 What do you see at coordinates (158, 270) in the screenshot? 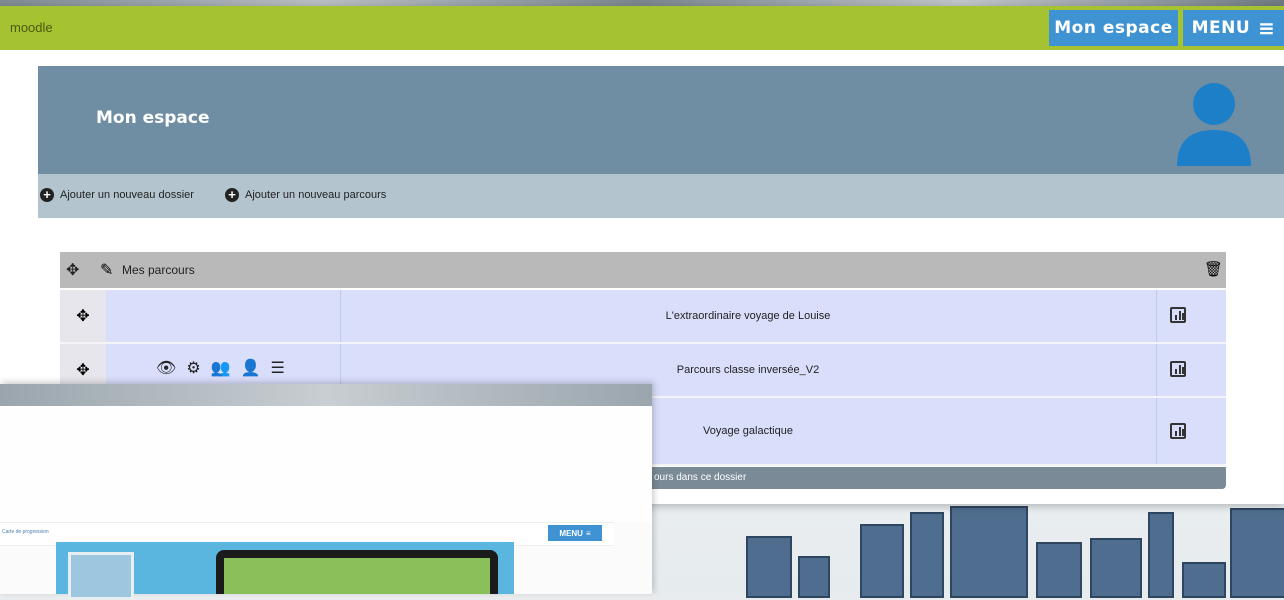
I see `folder-name: Mes parcours` at bounding box center [158, 270].